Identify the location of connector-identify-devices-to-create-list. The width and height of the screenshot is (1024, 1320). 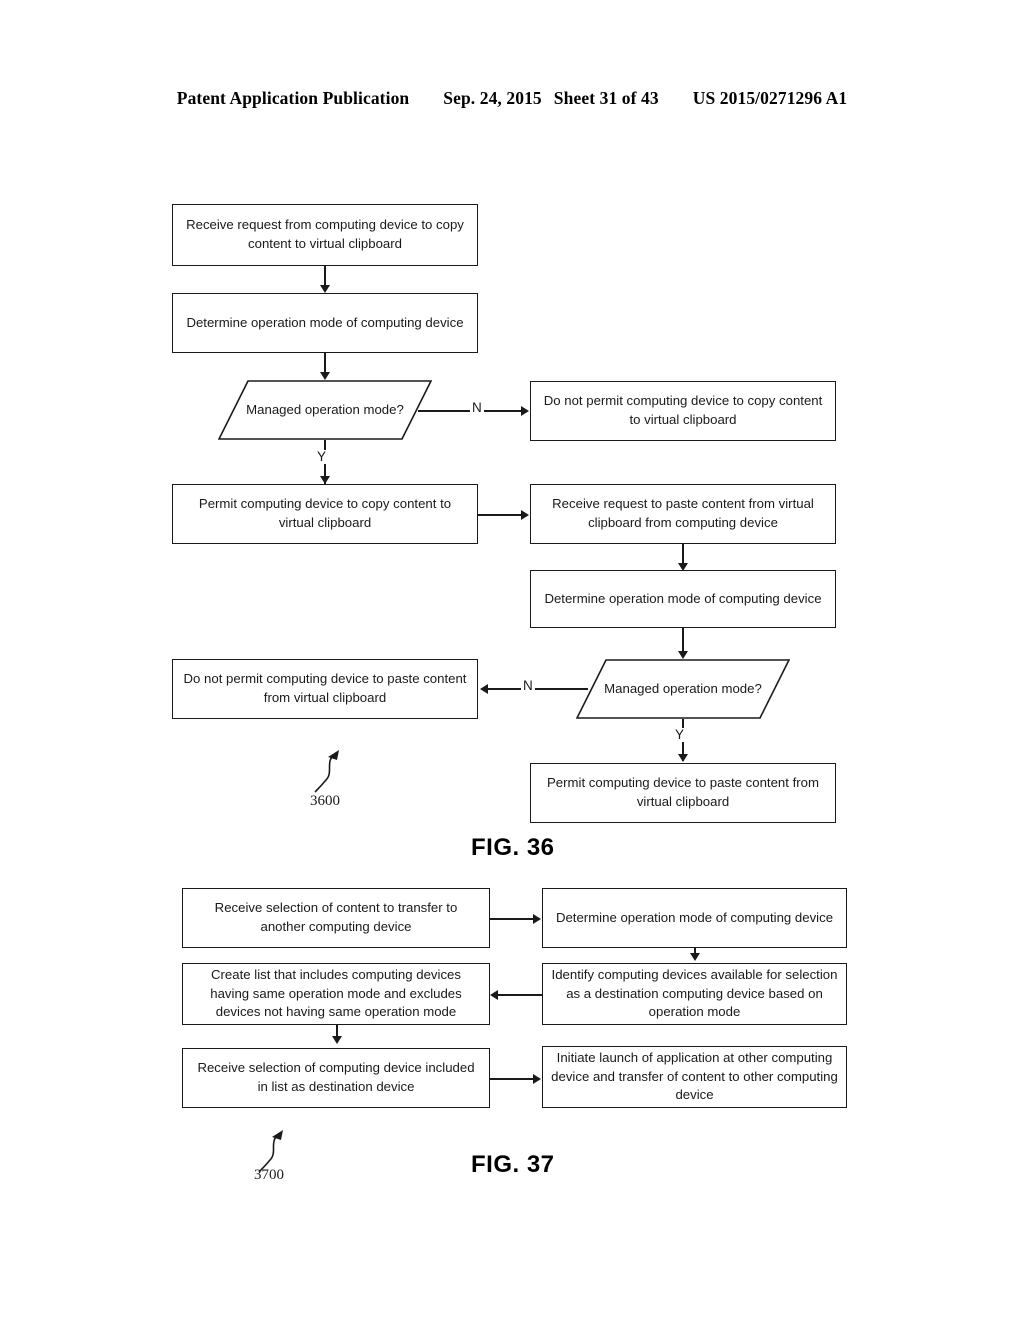
(520, 995).